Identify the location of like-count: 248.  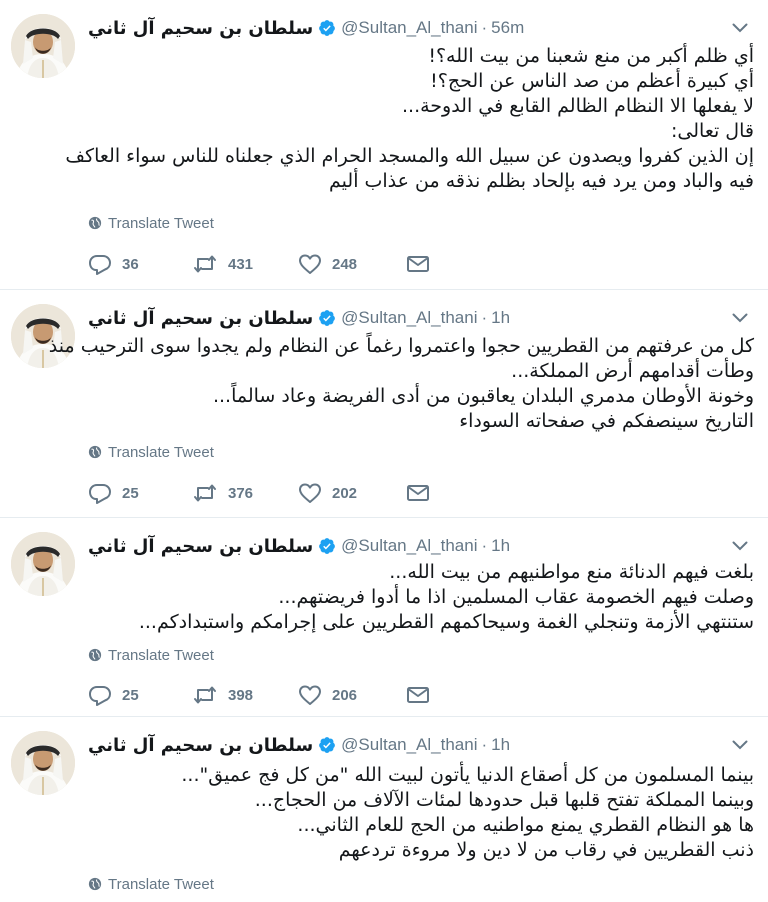
(345, 264).